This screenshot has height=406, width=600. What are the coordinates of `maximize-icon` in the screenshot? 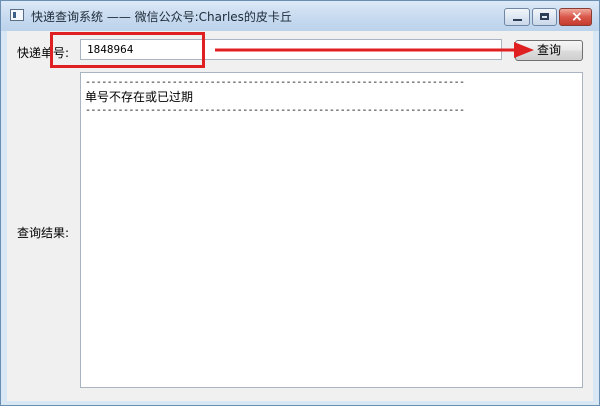 It's located at (544, 16).